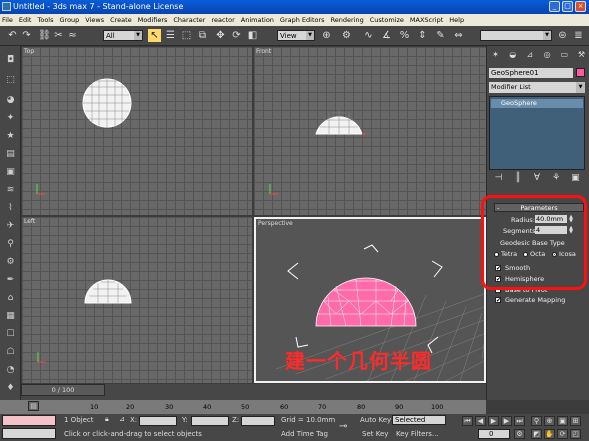 This screenshot has height=441, width=589. Describe the element at coordinates (122, 419) in the screenshot. I see `absolute-mode-icon: ⊿` at that location.